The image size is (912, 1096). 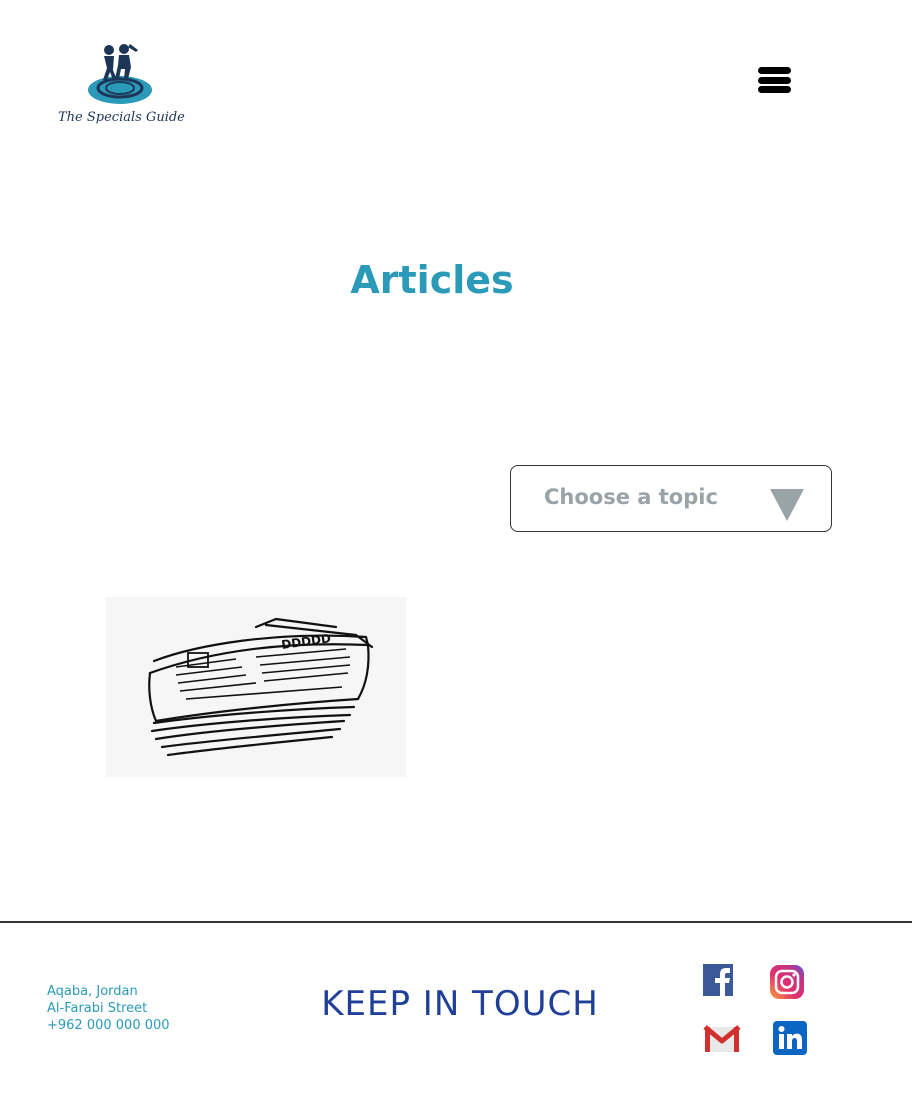 I want to click on family-disc-logo-icon, so click(x=120, y=74).